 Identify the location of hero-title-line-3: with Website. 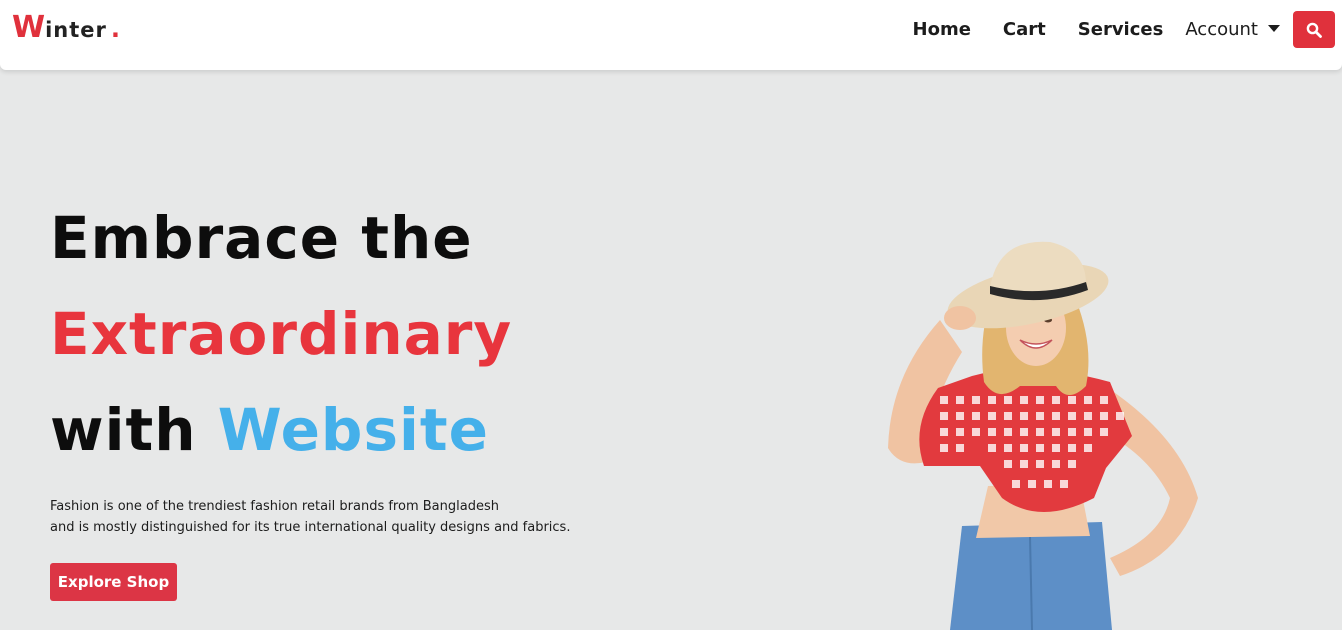
(281, 430).